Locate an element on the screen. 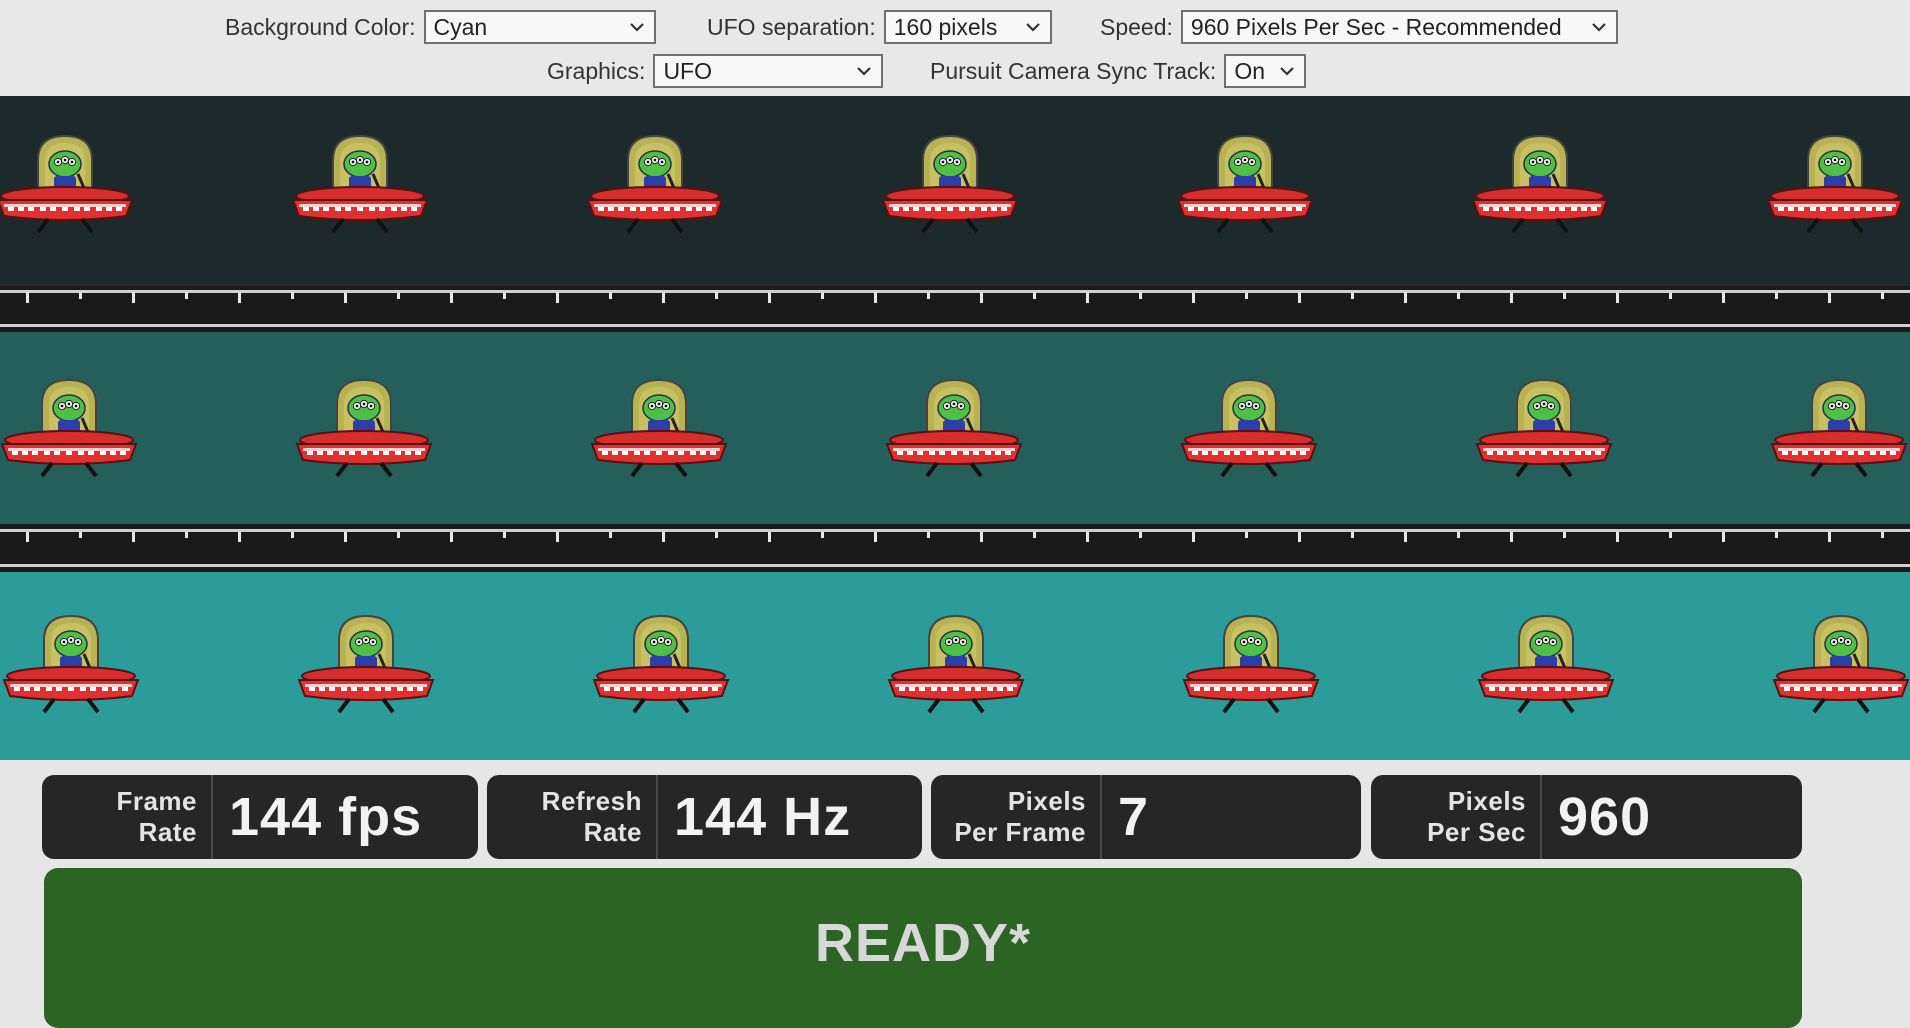 The width and height of the screenshot is (1910, 1028). speed-control: Speed: 960 Pixels Per Sec - Recommended is located at coordinates (1359, 27).